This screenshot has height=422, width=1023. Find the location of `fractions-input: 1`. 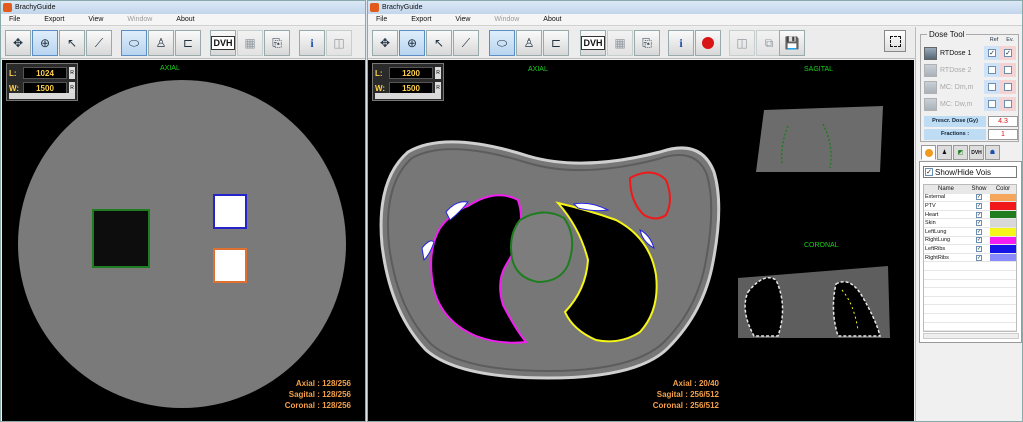

fractions-input: 1 is located at coordinates (1003, 134).